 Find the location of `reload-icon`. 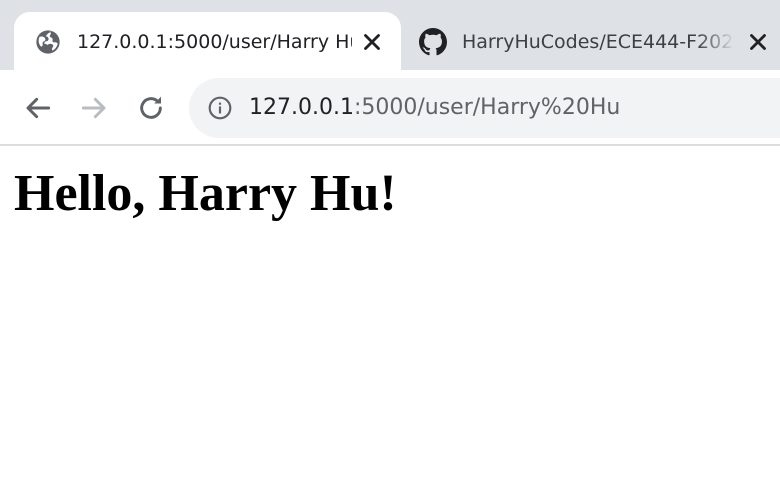

reload-icon is located at coordinates (151, 108).